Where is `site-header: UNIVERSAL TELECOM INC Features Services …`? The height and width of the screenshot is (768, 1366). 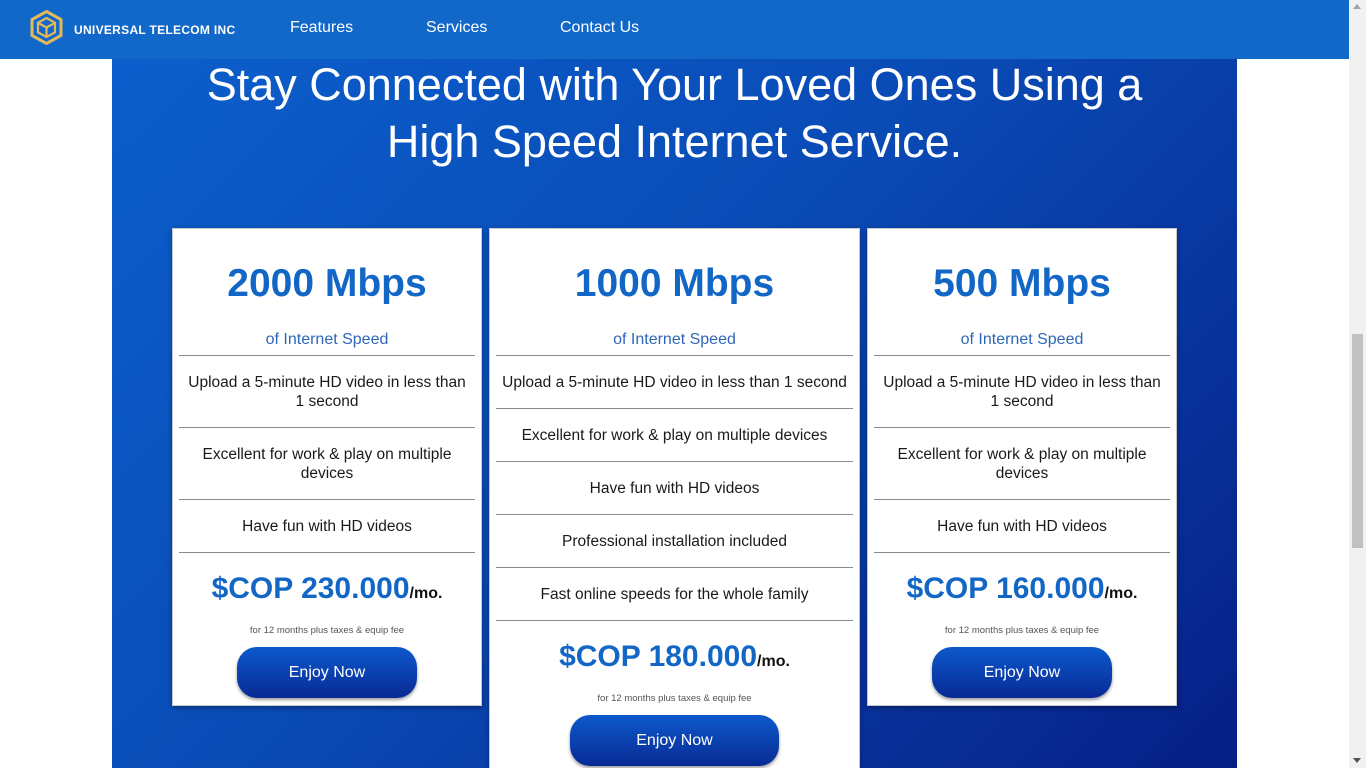 site-header: UNIVERSAL TELECOM INC Features Services … is located at coordinates (674, 29).